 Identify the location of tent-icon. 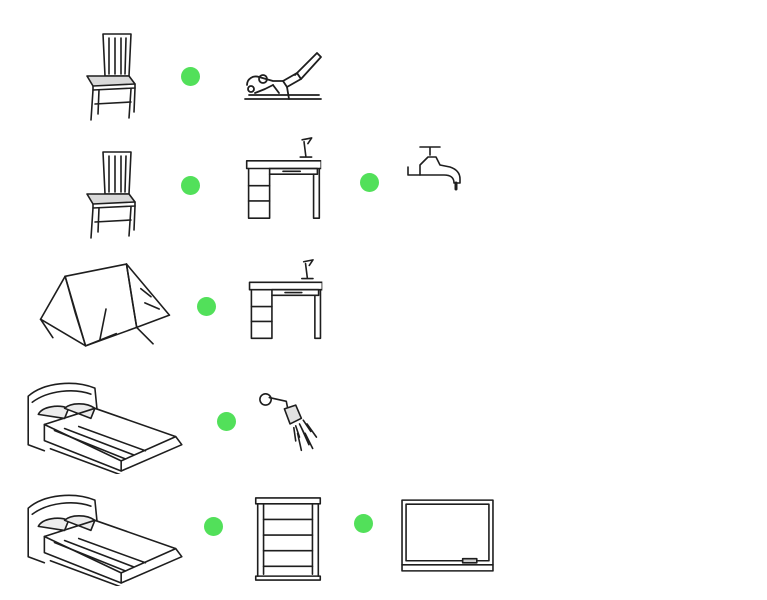
(105, 308).